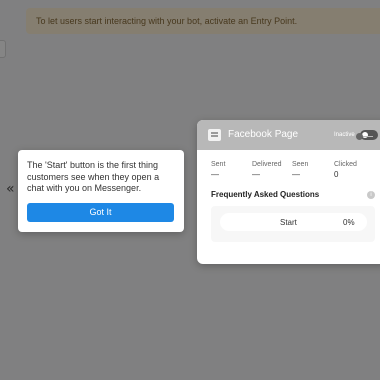 The height and width of the screenshot is (380, 380). What do you see at coordinates (368, 136) in the screenshot?
I see `connector-line` at bounding box center [368, 136].